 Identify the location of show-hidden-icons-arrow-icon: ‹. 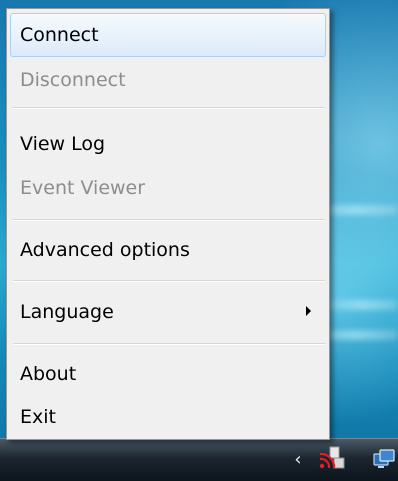
(298, 460).